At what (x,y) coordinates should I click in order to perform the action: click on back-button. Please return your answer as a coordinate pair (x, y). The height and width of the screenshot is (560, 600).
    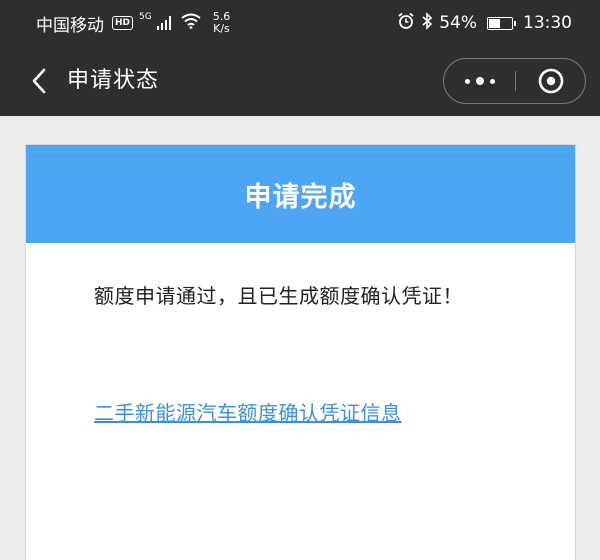
    Looking at the image, I should click on (39, 81).